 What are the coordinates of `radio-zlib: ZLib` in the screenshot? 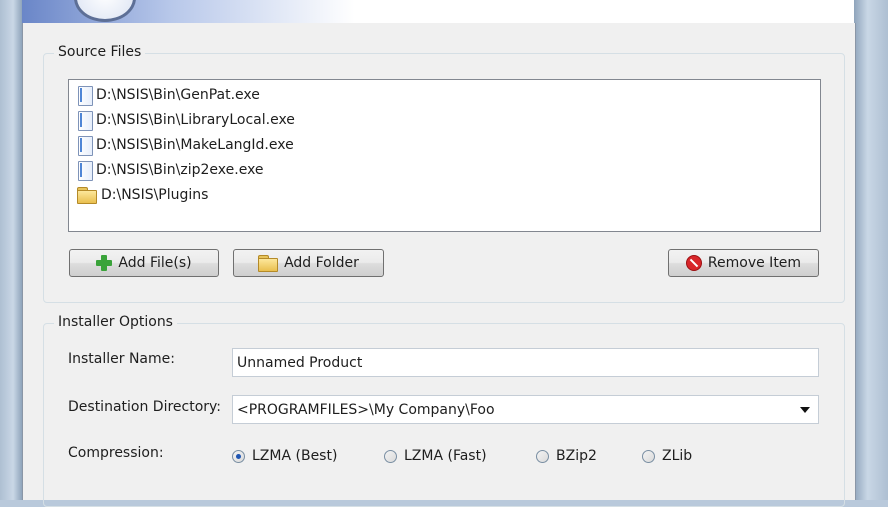 It's located at (667, 456).